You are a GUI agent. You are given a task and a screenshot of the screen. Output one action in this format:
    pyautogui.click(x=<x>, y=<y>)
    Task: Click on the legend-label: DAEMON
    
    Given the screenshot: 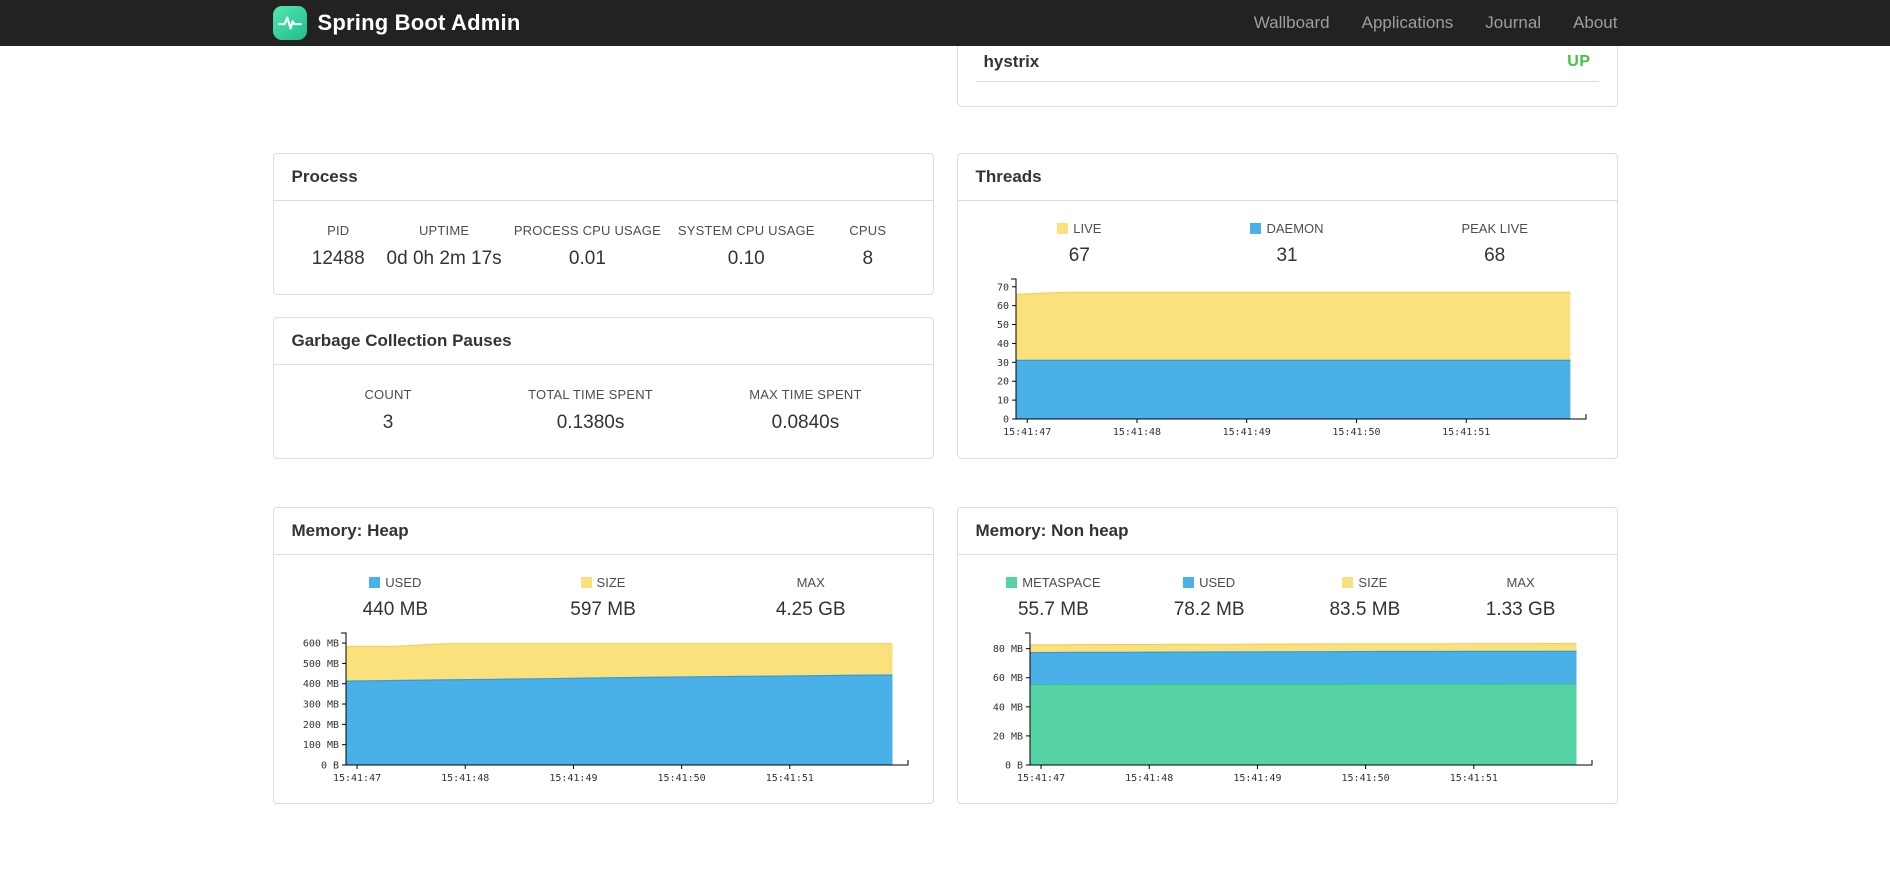 What is the action you would take?
    pyautogui.click(x=1295, y=228)
    